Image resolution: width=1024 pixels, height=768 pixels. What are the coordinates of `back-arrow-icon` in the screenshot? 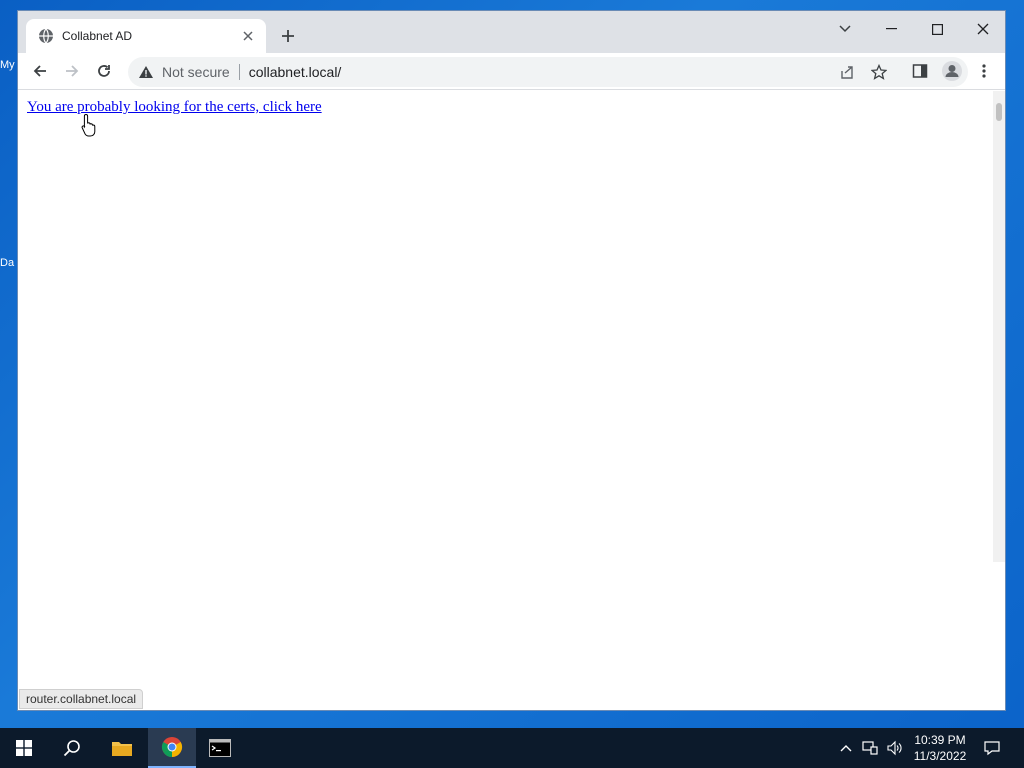 It's located at (40, 71).